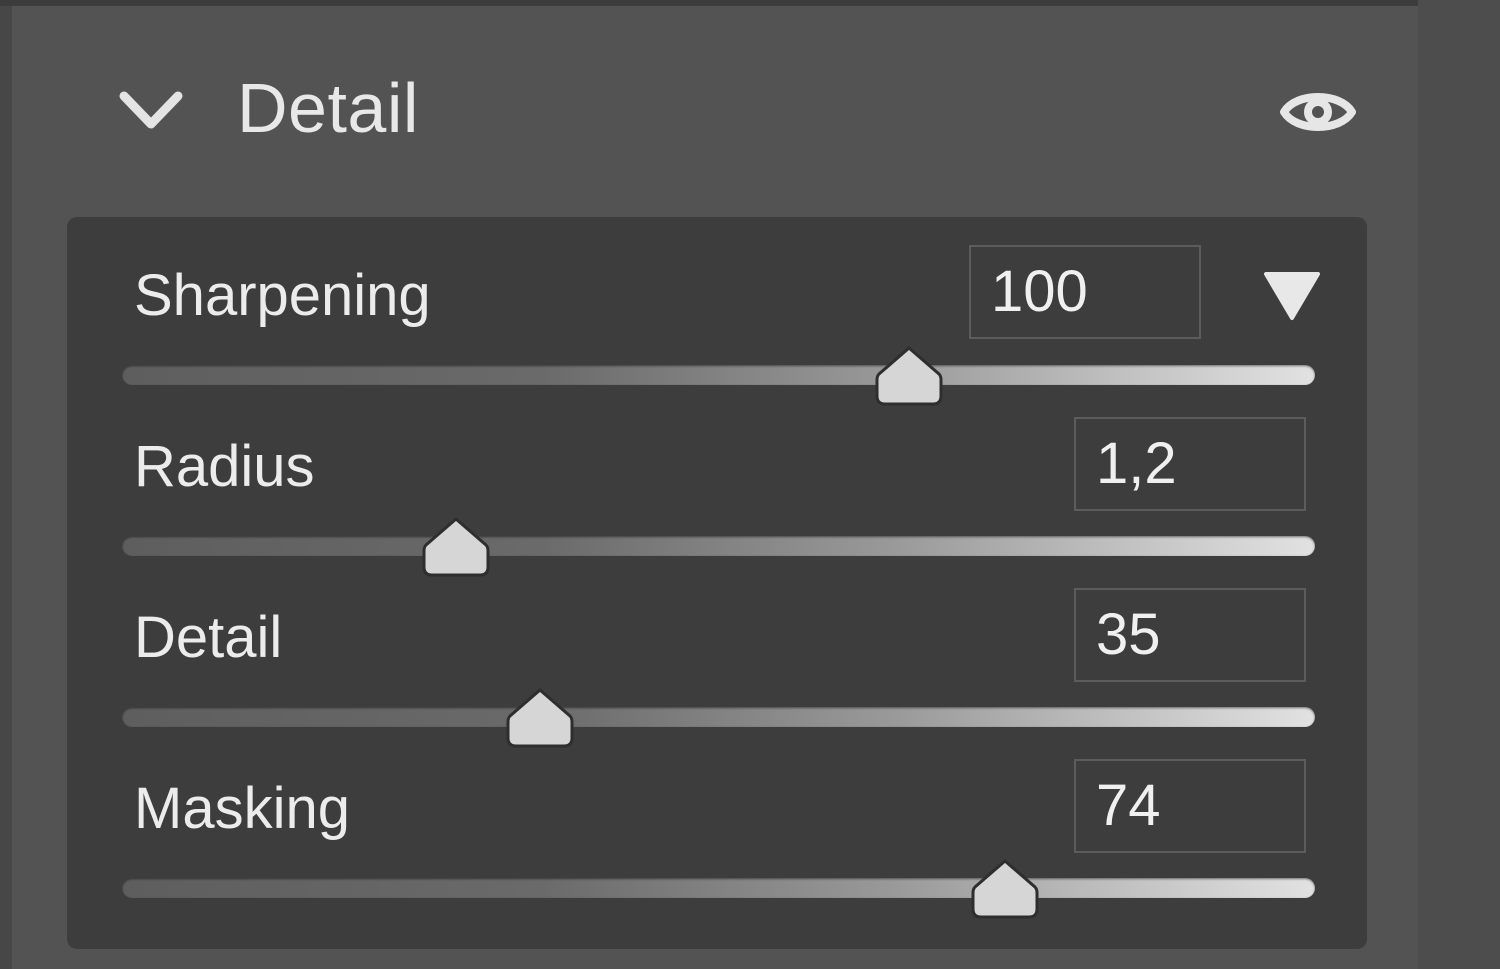 The image size is (1500, 969). I want to click on eye-icon, so click(1318, 112).